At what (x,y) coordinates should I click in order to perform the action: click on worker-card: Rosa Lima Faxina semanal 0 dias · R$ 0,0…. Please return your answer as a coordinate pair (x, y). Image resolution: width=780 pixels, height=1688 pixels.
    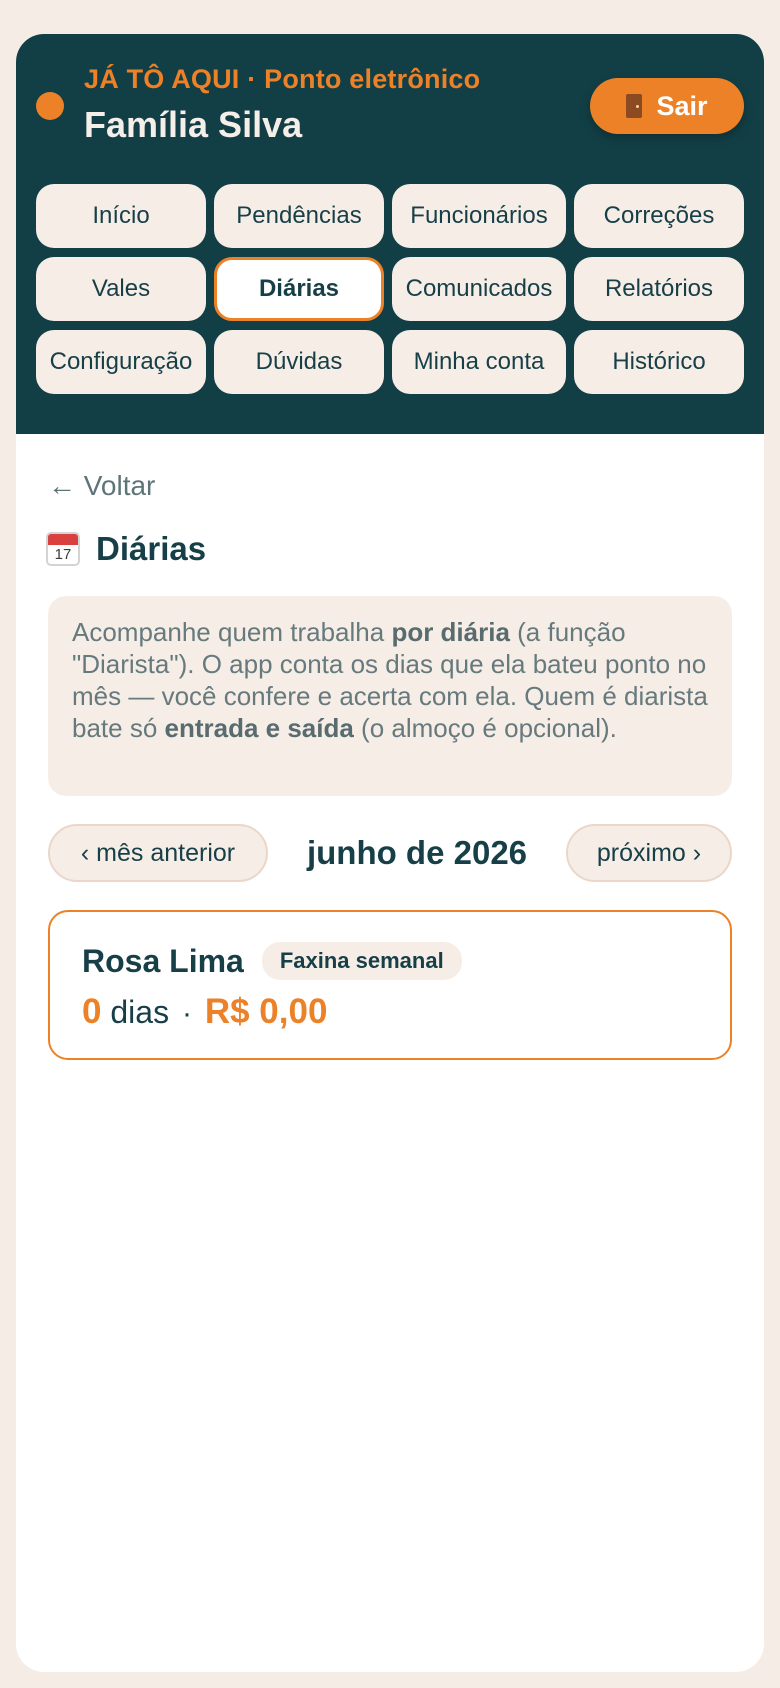
    Looking at the image, I should click on (390, 985).